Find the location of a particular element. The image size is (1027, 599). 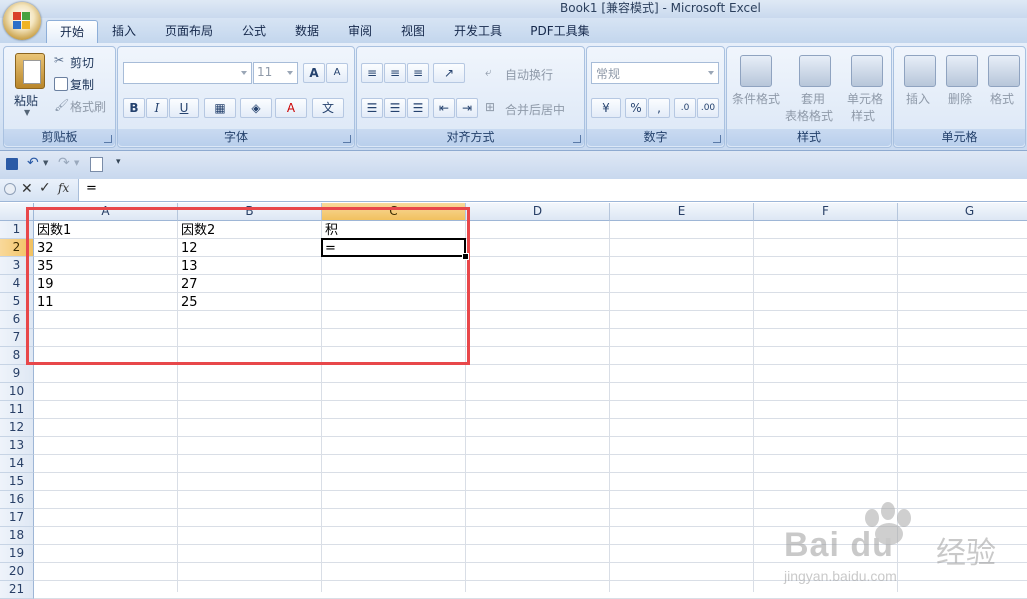

redo-dropdown-icon: ▼ is located at coordinates (76, 163).